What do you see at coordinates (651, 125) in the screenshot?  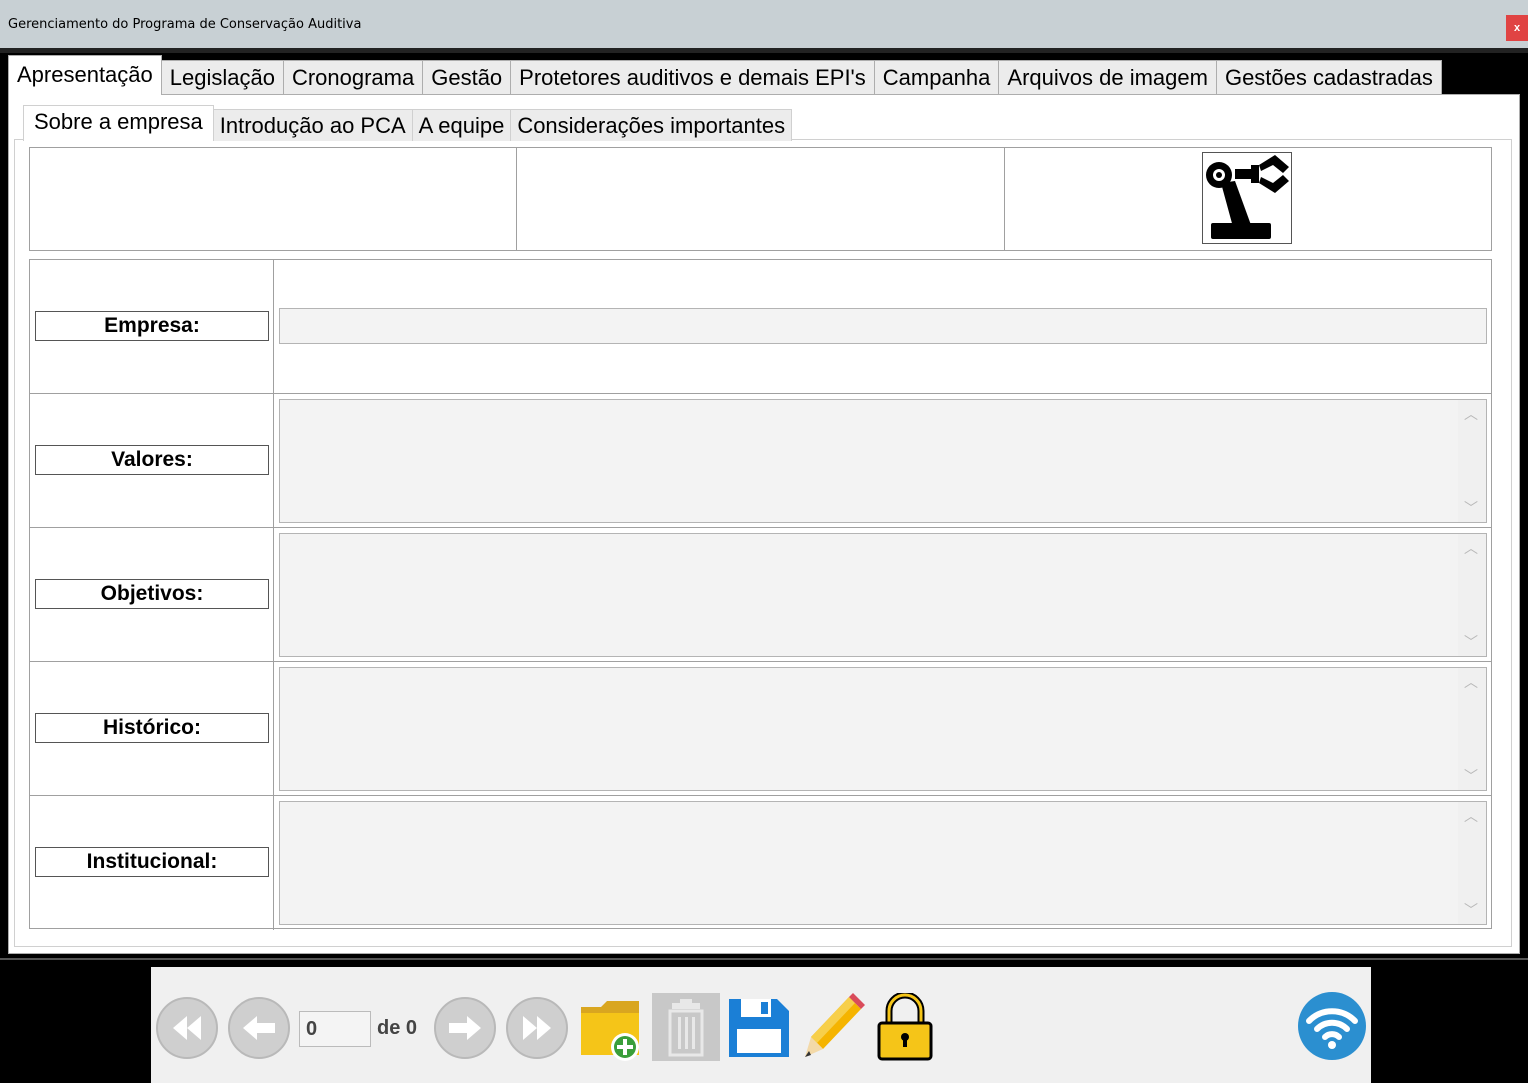 I see `tab-consideracoes-importantes: Considerações importantes` at bounding box center [651, 125].